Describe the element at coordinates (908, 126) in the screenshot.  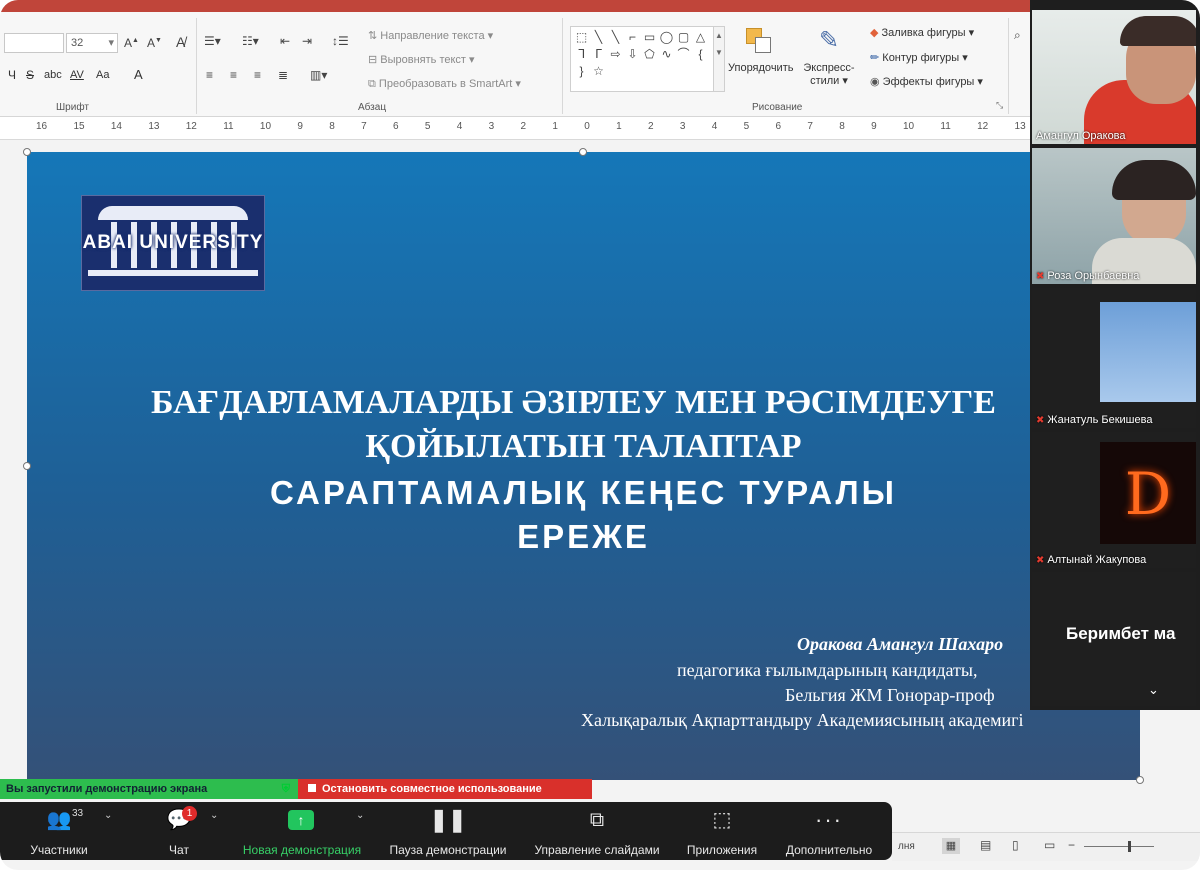
I see `ruler-tick: 10` at that location.